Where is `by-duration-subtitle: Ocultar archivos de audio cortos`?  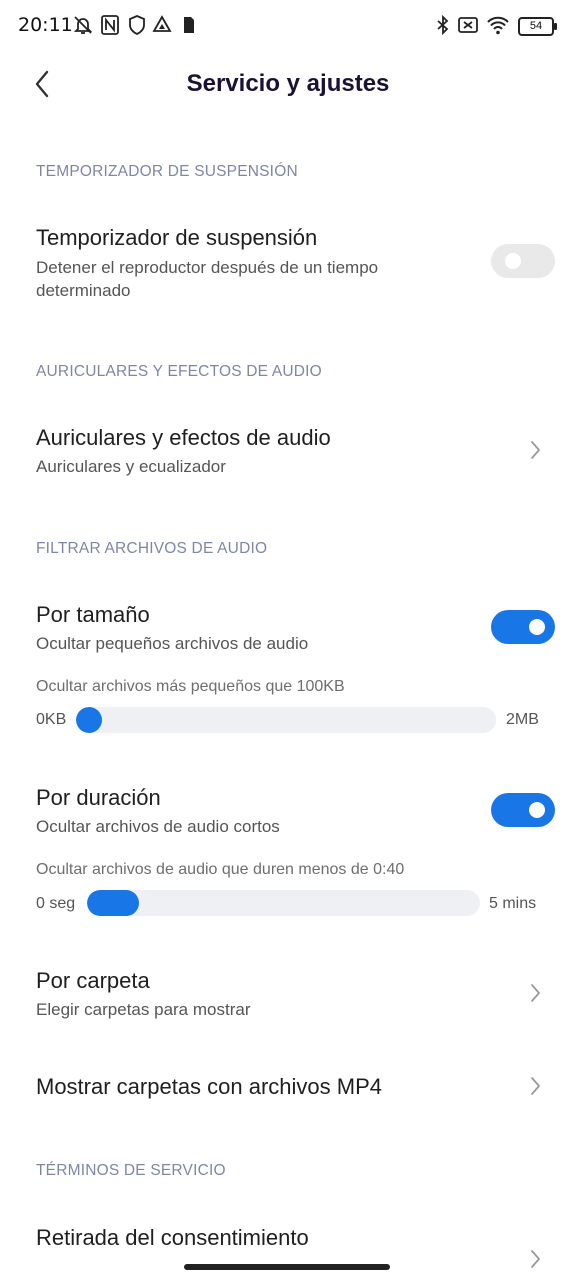 by-duration-subtitle: Ocultar archivos de audio cortos is located at coordinates (158, 826).